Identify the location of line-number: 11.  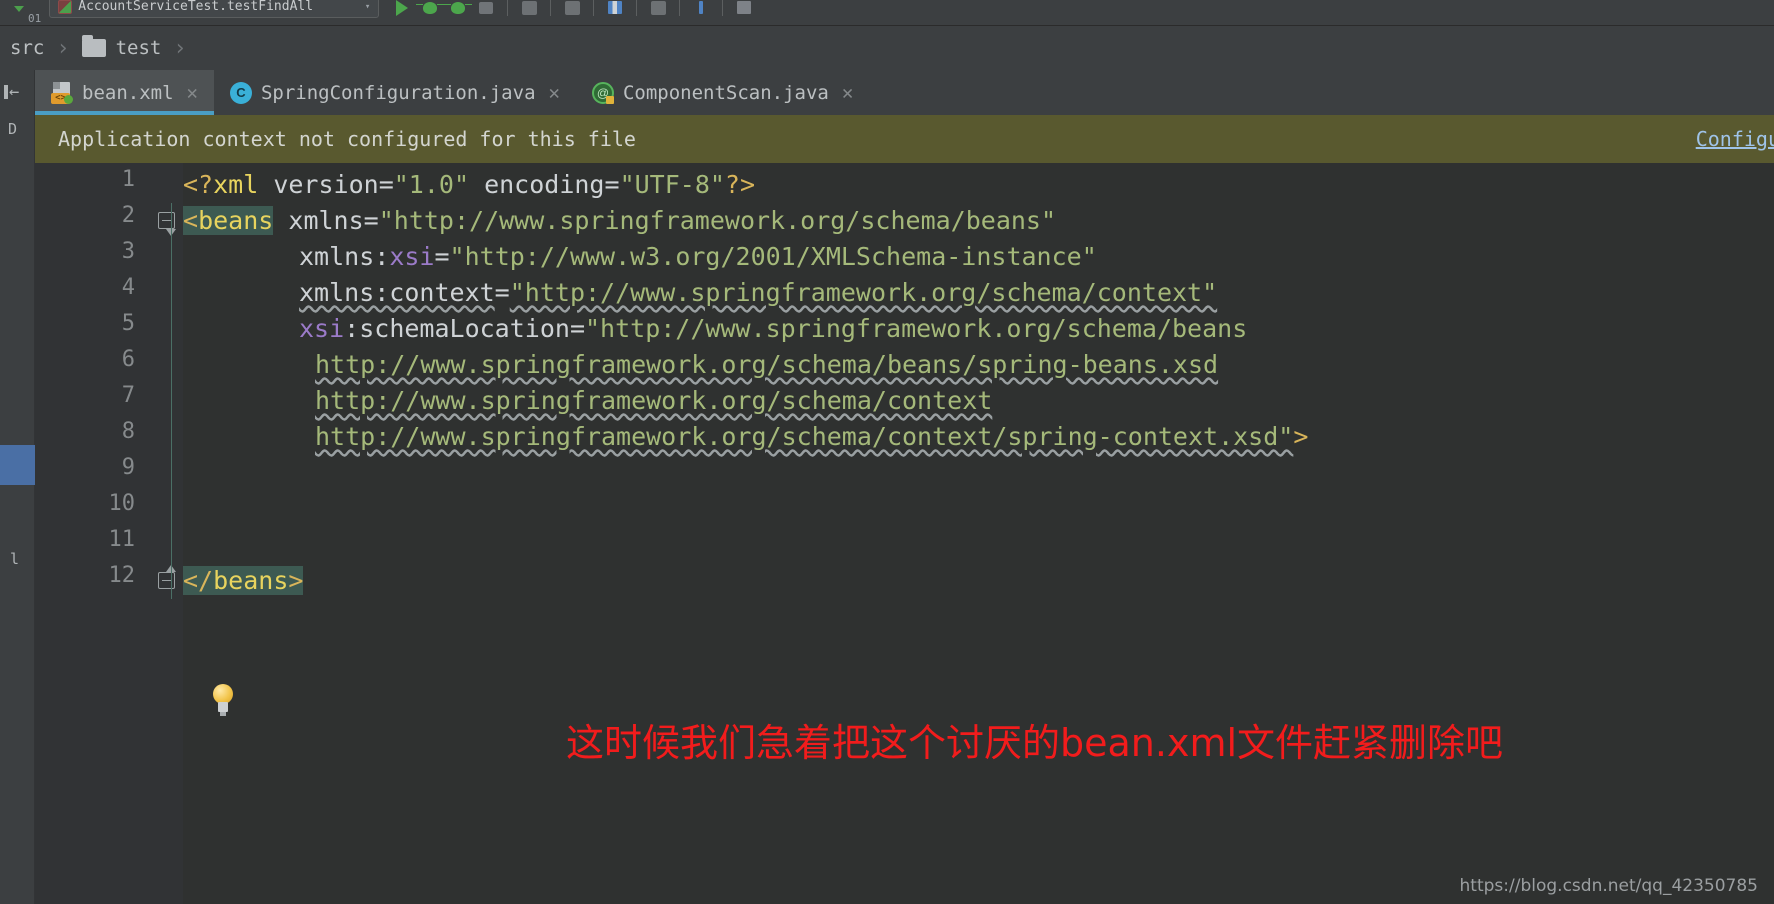
(122, 539).